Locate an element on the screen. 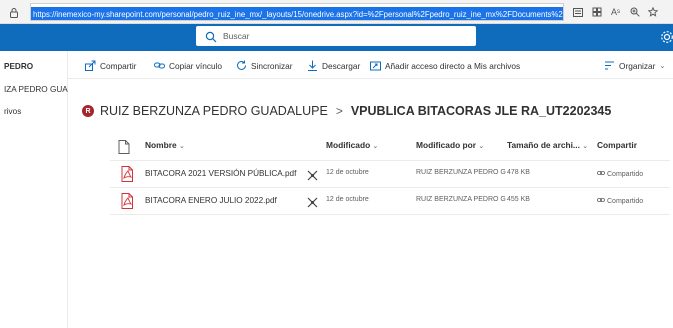  column-header-share: Compartir is located at coordinates (617, 148).